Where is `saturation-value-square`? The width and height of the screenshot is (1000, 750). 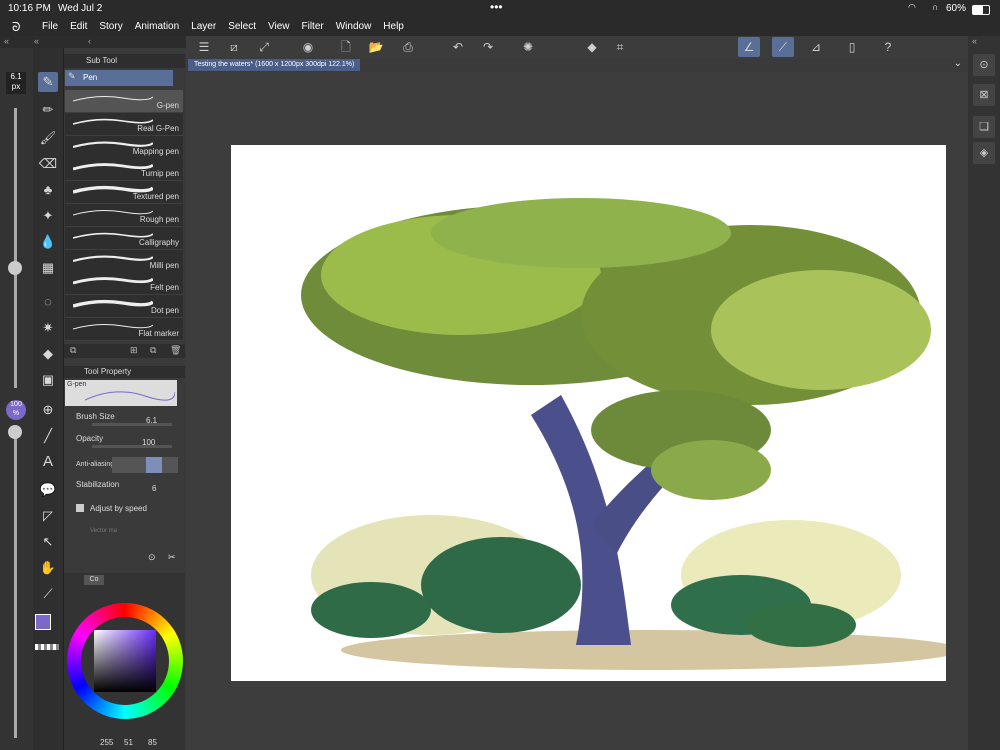 saturation-value-square is located at coordinates (125, 661).